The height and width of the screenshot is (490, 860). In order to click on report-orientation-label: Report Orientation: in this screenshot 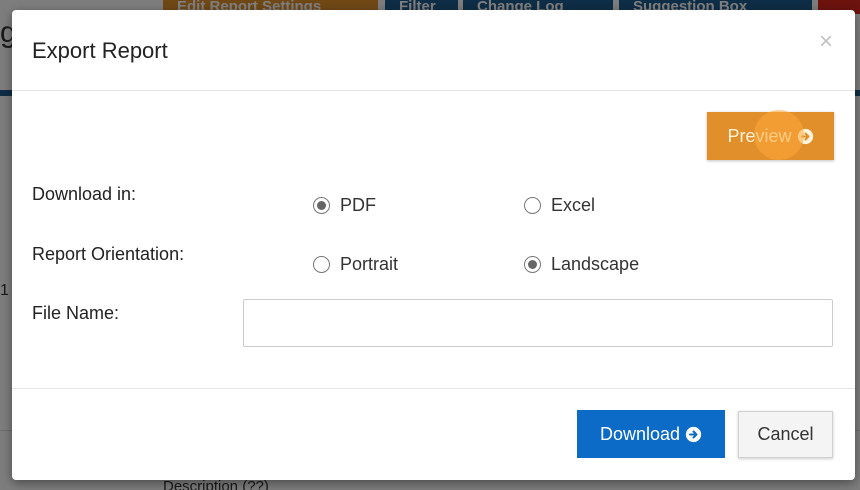, I will do `click(108, 254)`.